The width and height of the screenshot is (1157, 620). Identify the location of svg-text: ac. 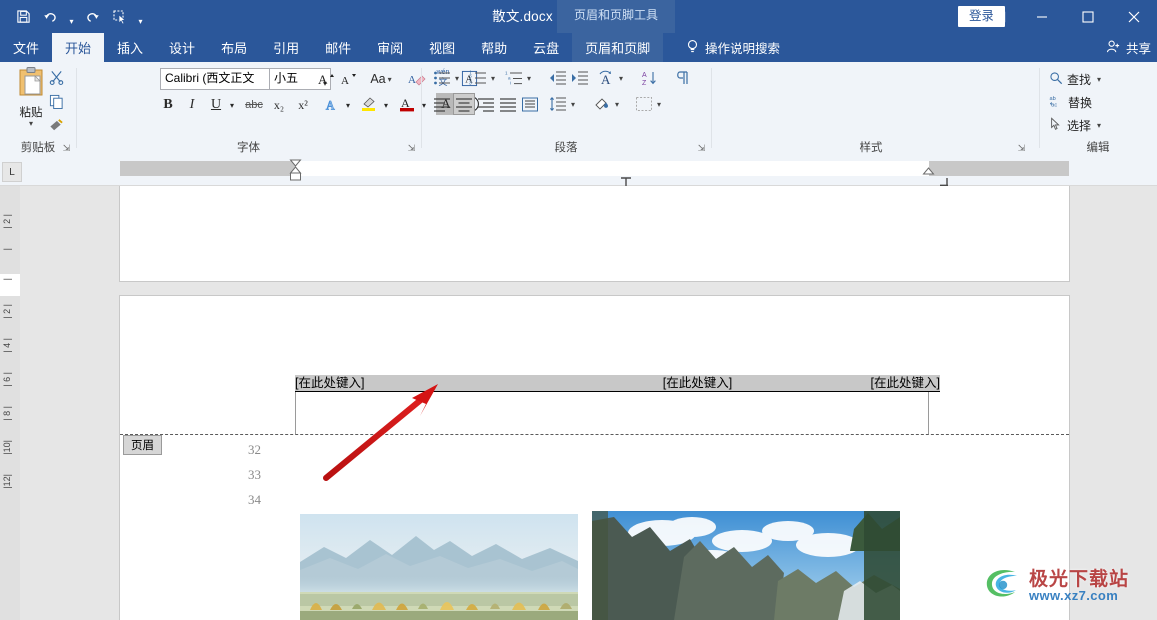
(1054, 105).